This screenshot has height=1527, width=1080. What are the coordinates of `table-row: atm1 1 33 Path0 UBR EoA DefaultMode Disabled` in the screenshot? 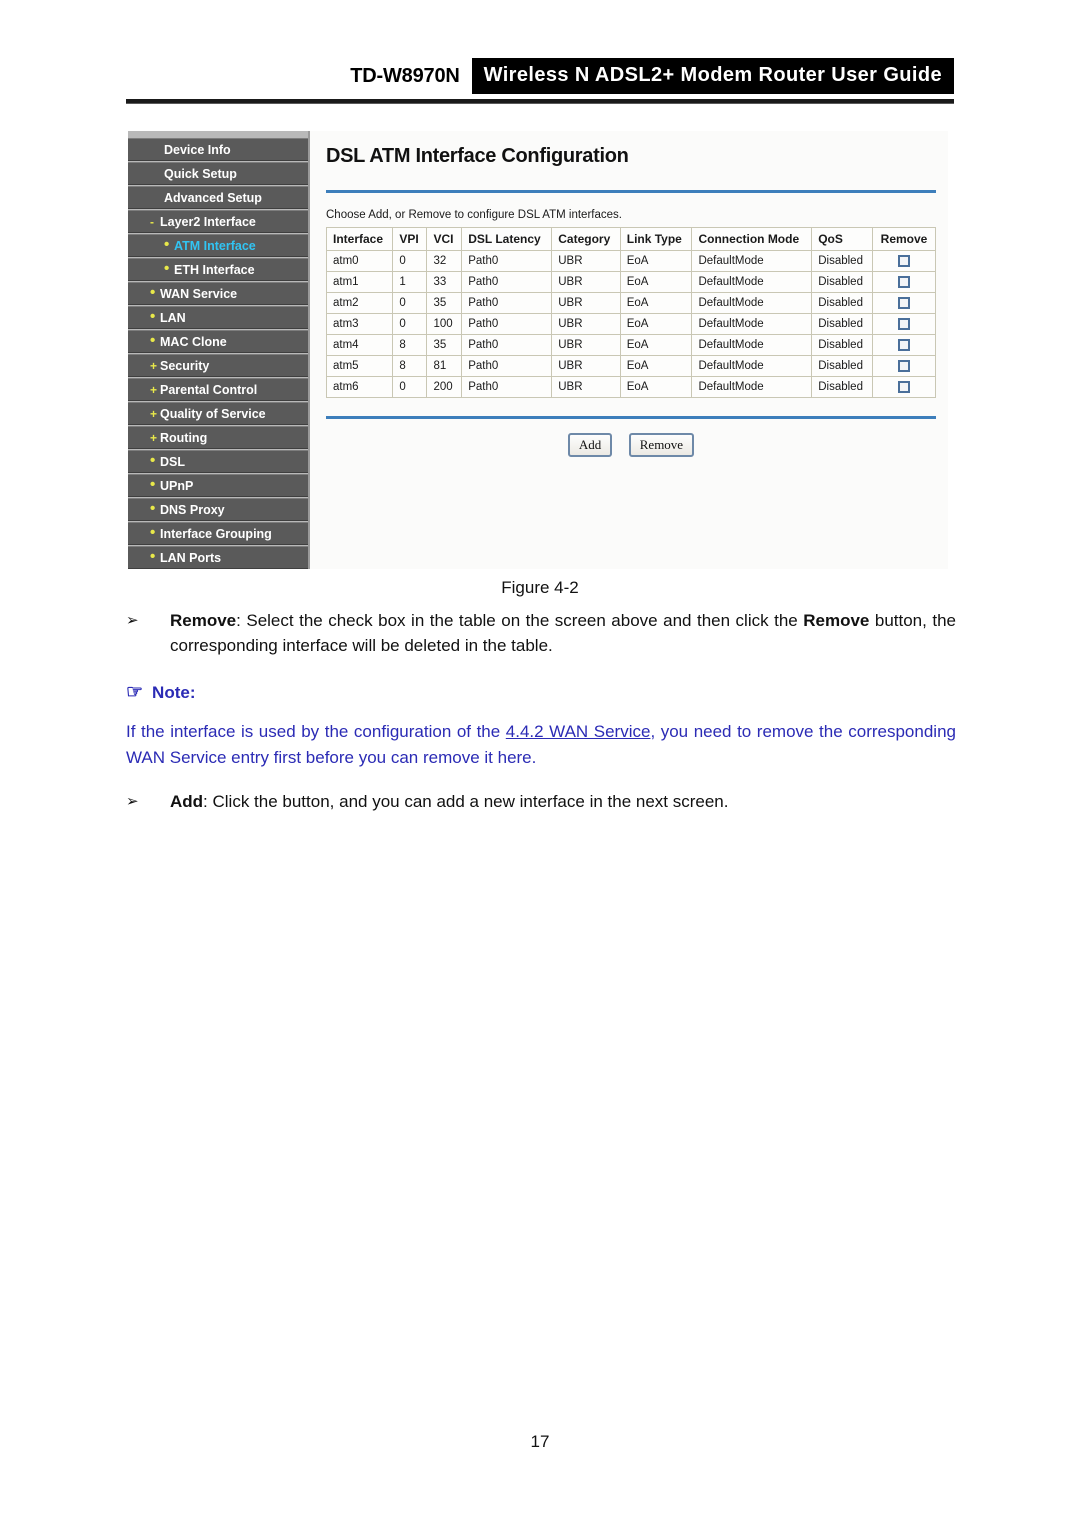 It's located at (630, 282).